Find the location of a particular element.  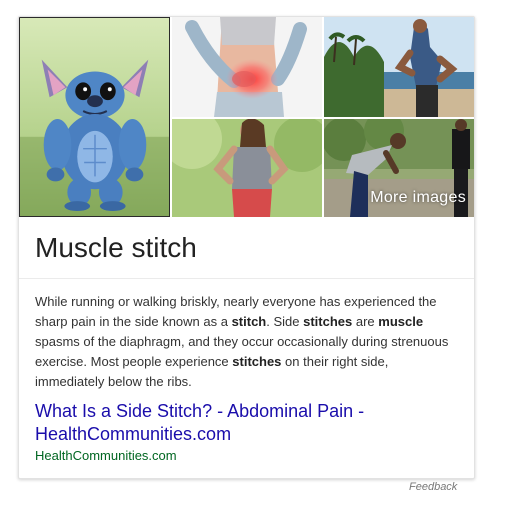

description-segment: . Side is located at coordinates (285, 321).